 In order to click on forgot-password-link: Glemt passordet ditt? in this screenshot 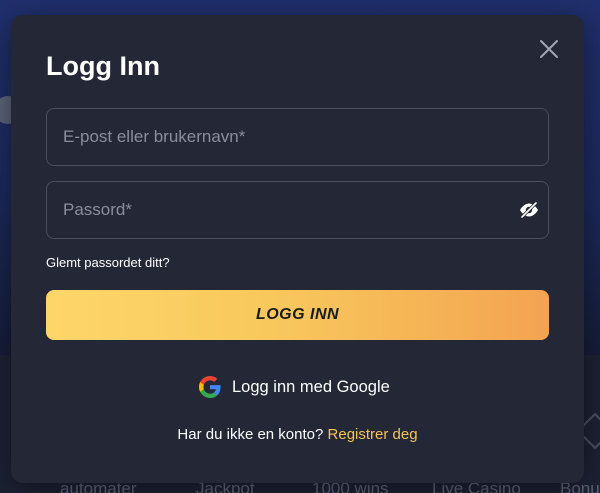, I will do `click(108, 262)`.